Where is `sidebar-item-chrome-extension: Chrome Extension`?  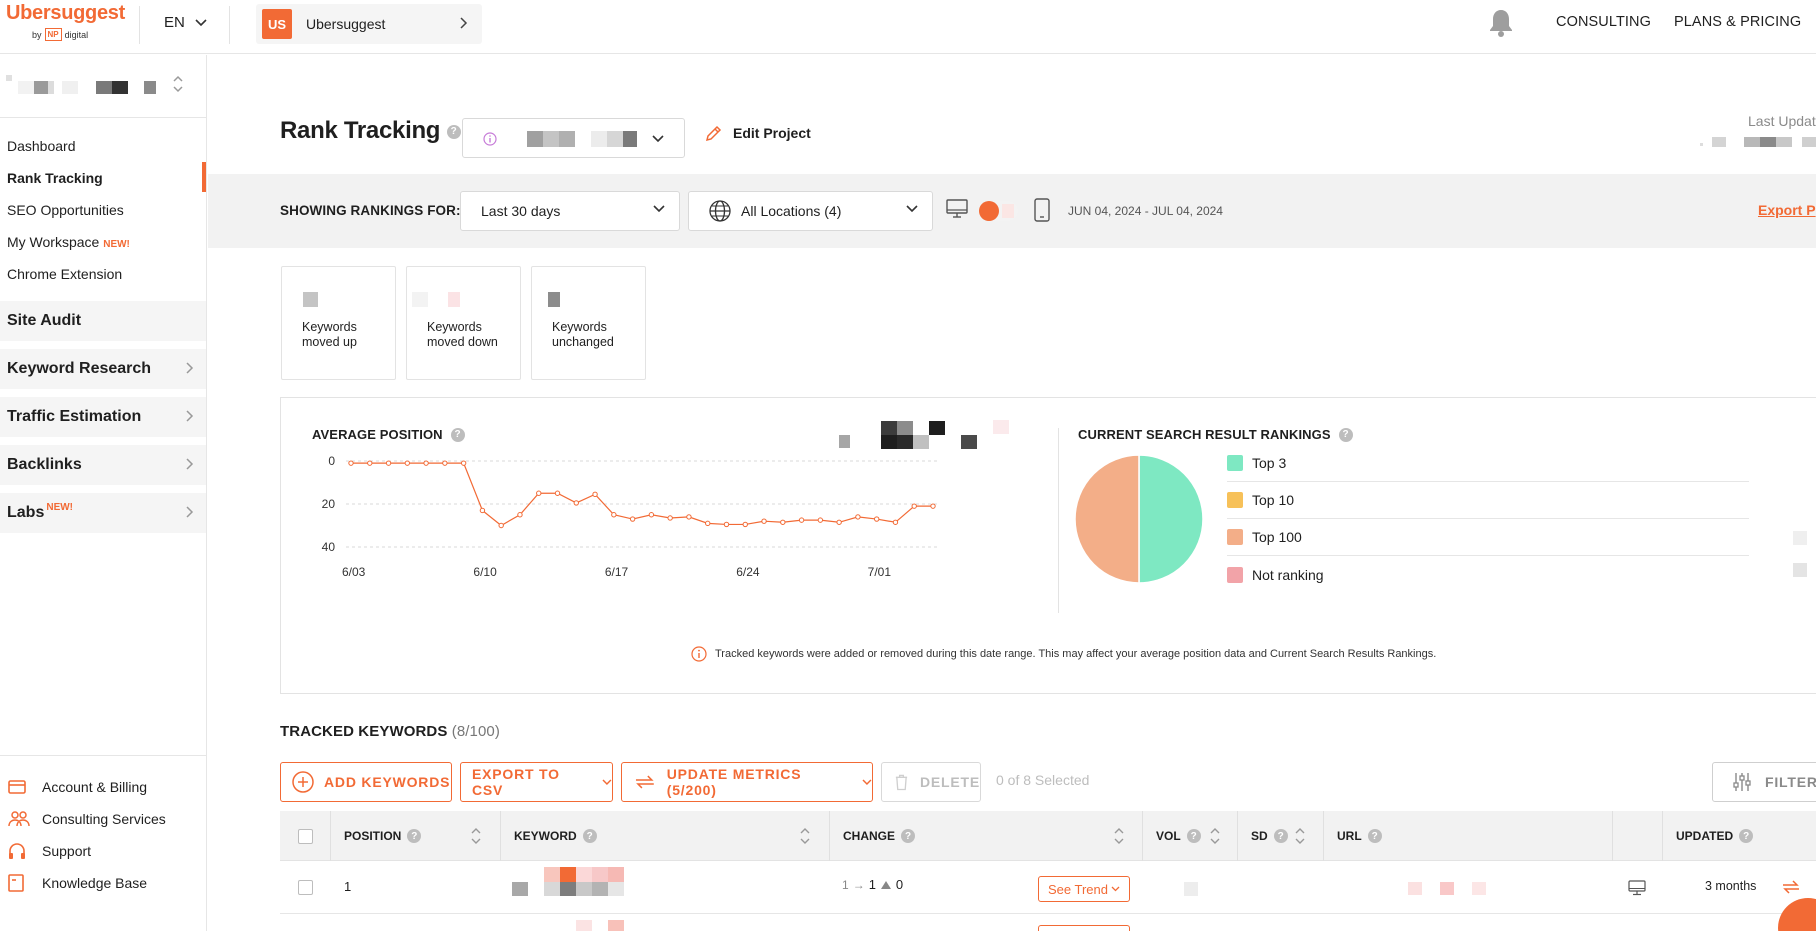
sidebar-item-chrome-extension: Chrome Extension is located at coordinates (64, 274).